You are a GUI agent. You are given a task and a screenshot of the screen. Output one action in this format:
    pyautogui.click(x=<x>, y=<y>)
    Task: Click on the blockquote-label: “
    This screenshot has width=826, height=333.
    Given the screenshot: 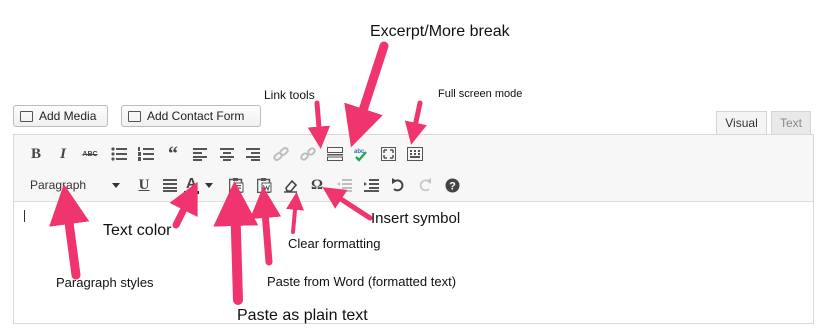 What is the action you would take?
    pyautogui.click(x=173, y=153)
    